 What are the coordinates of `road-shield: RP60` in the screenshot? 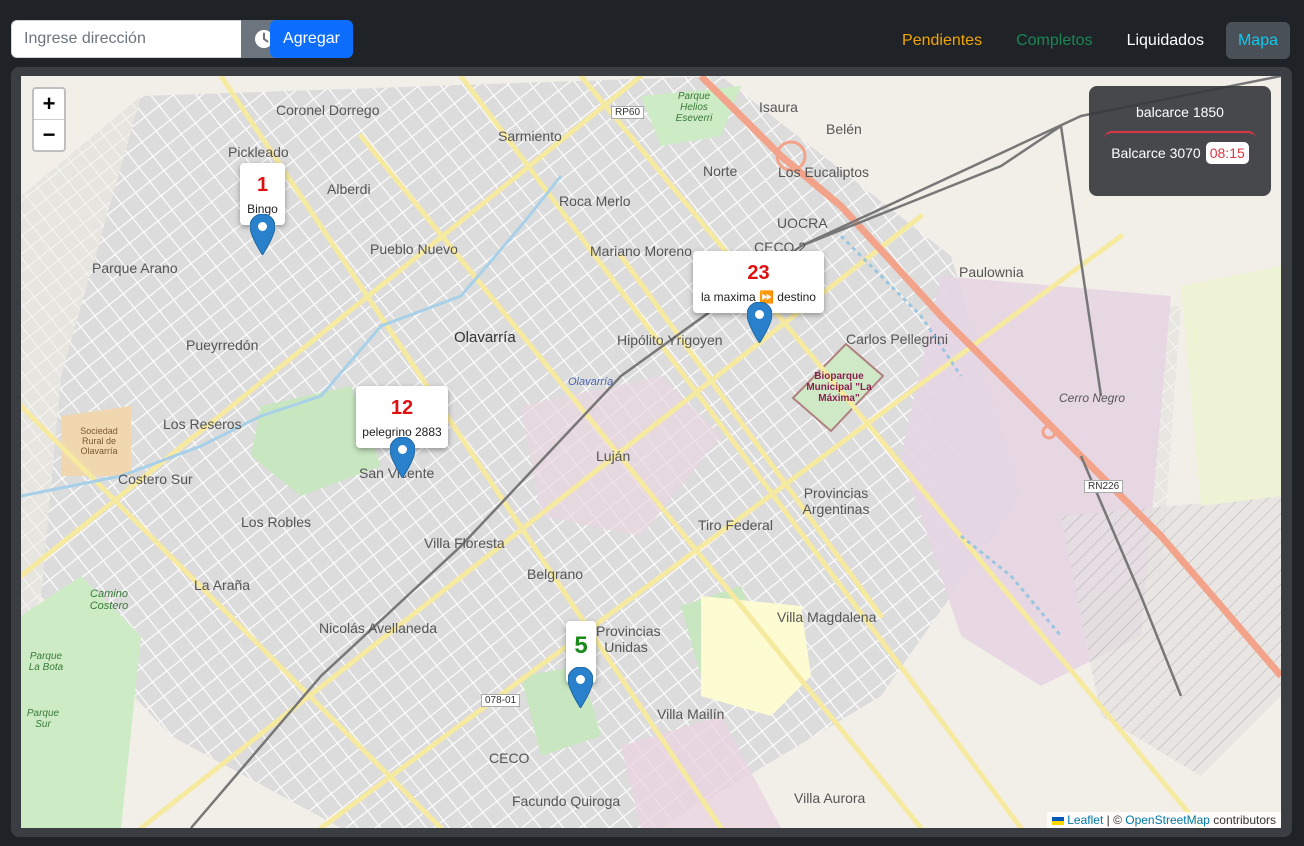 It's located at (628, 112).